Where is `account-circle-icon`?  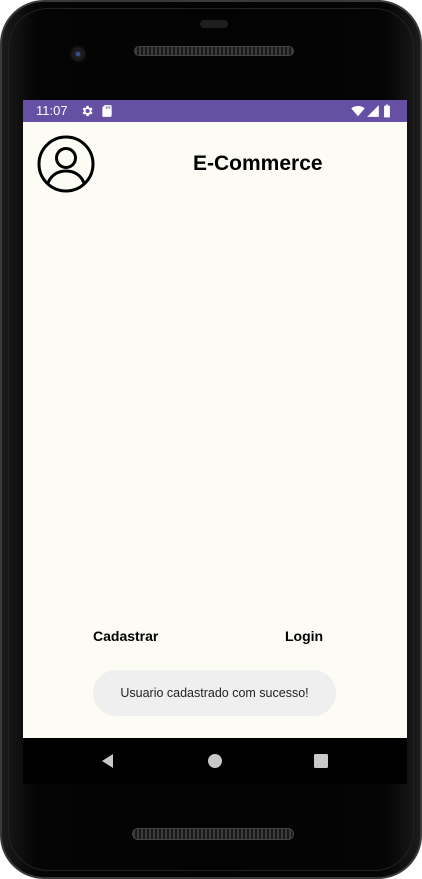 account-circle-icon is located at coordinates (66, 164).